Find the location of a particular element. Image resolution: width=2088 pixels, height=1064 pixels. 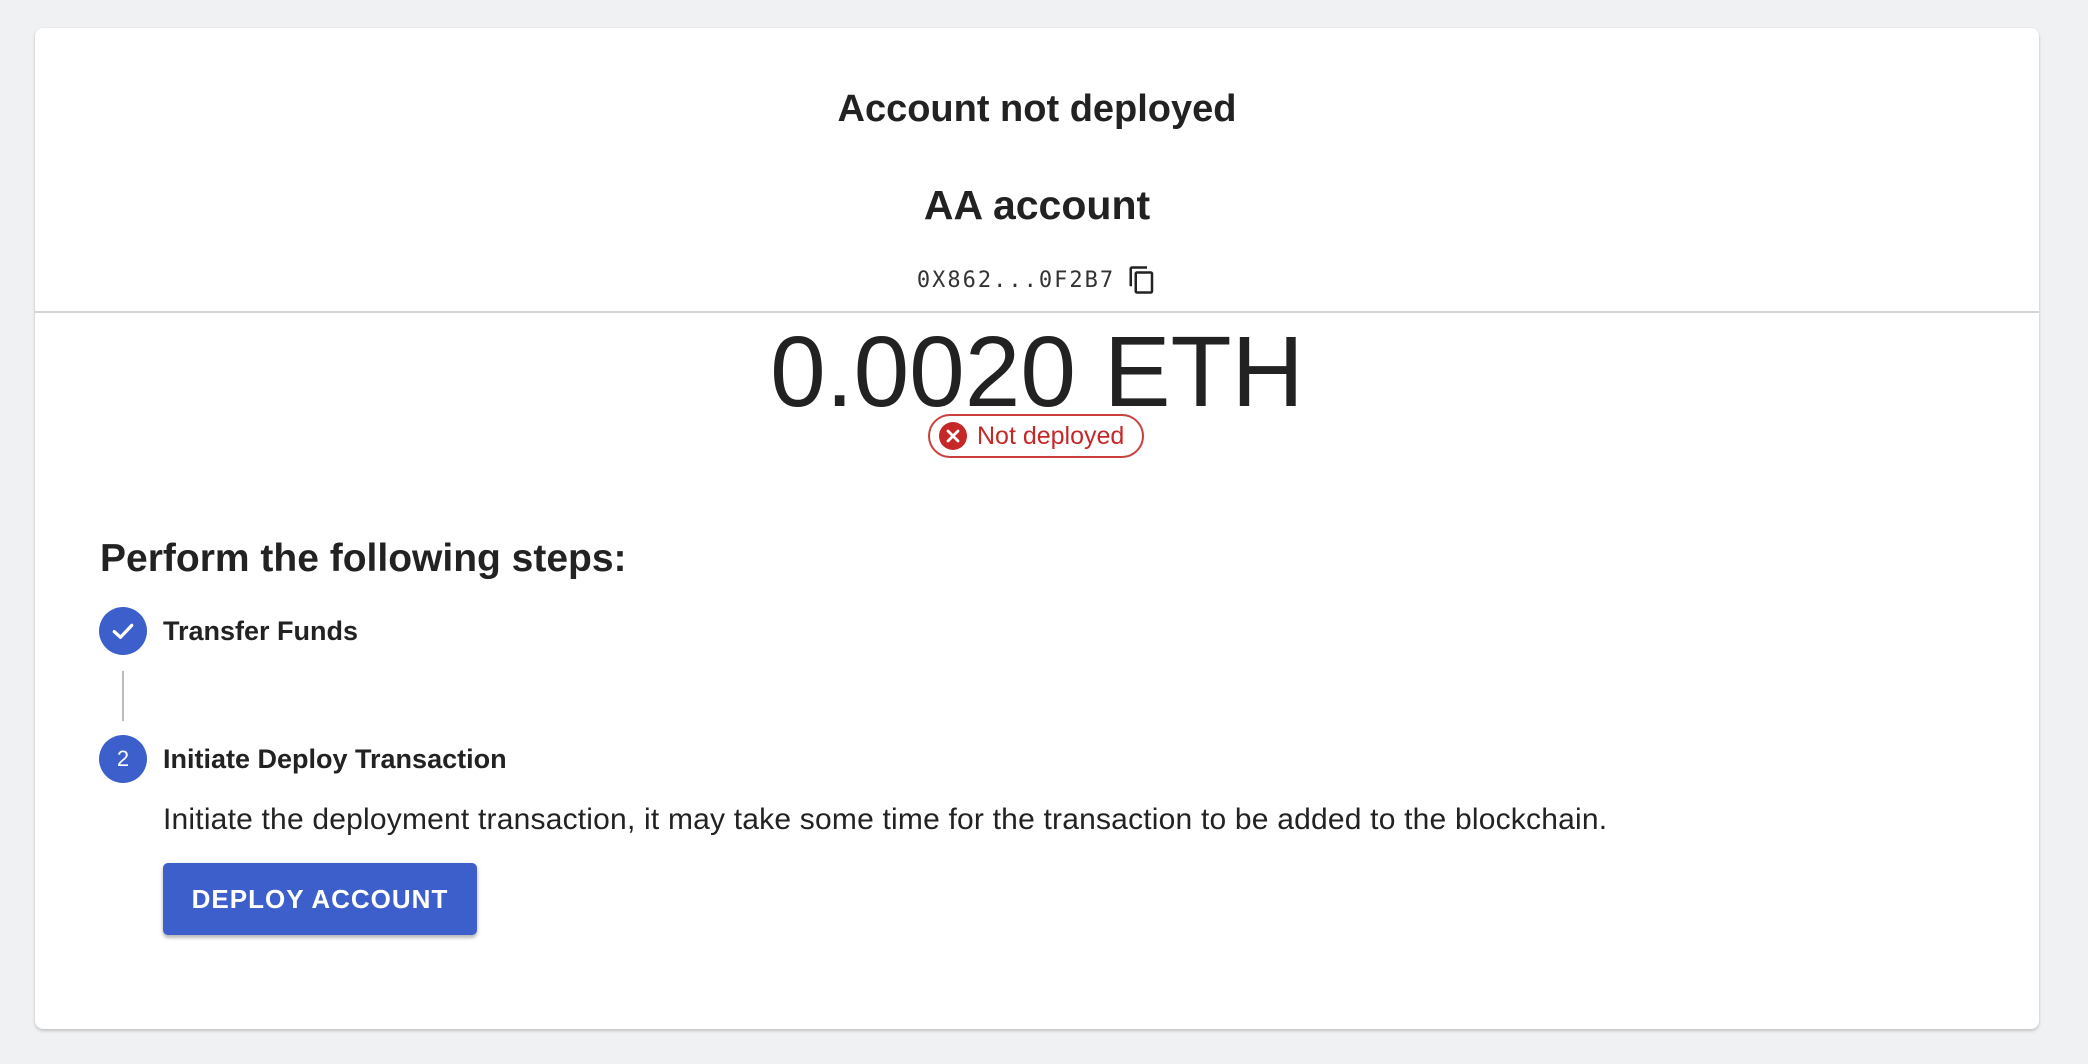

step-connector is located at coordinates (123, 696).